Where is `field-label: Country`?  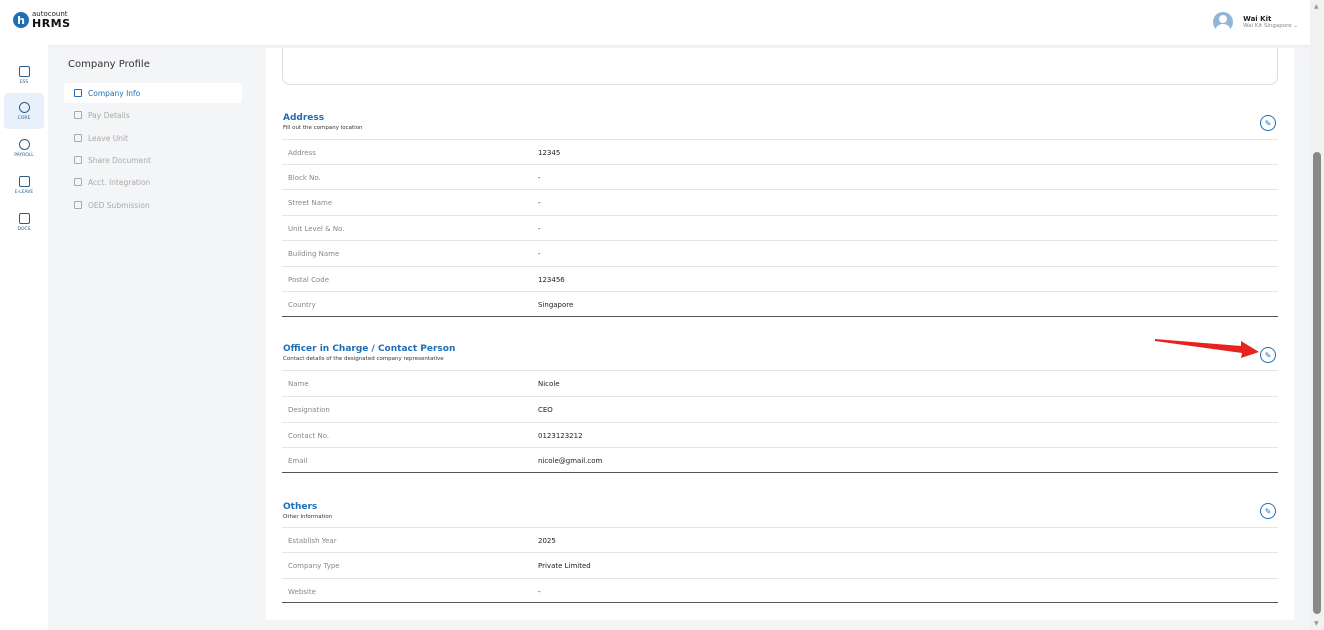
field-label: Country is located at coordinates (302, 305).